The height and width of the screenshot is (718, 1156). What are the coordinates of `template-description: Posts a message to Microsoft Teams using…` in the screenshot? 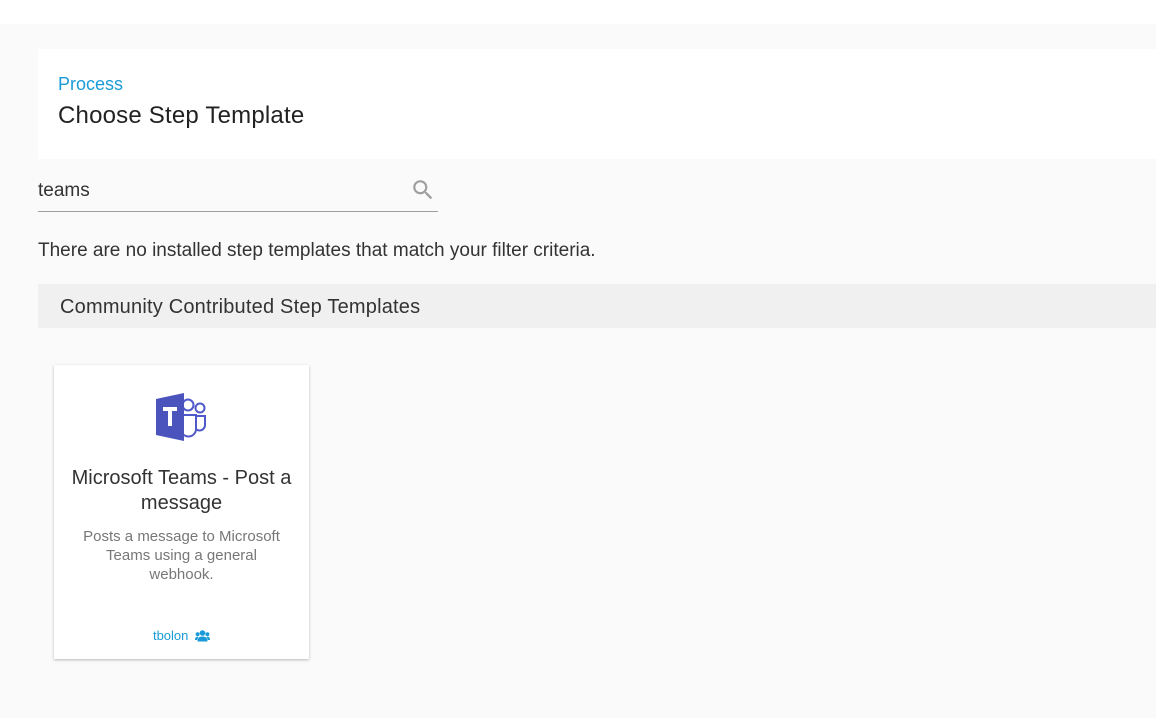 It's located at (181, 555).